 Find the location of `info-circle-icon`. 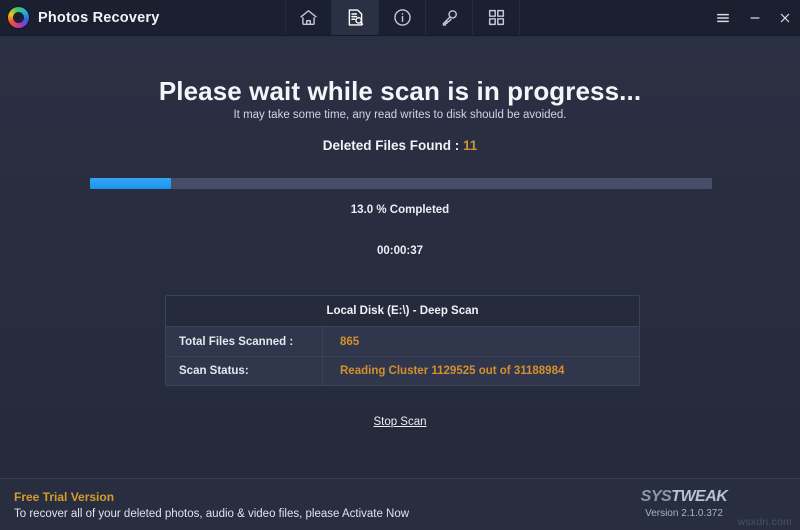

info-circle-icon is located at coordinates (402, 17).